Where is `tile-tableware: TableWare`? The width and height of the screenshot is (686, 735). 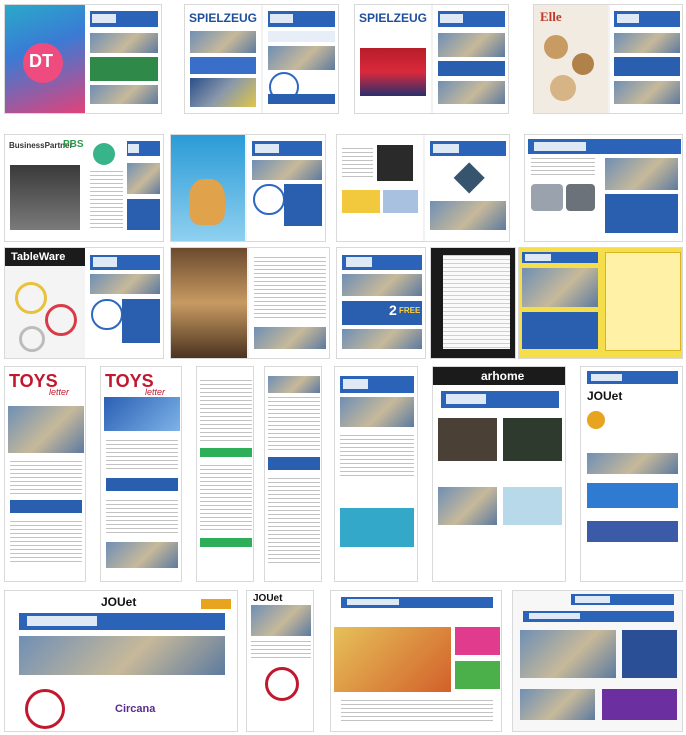
tile-tableware: TableWare is located at coordinates (84, 303).